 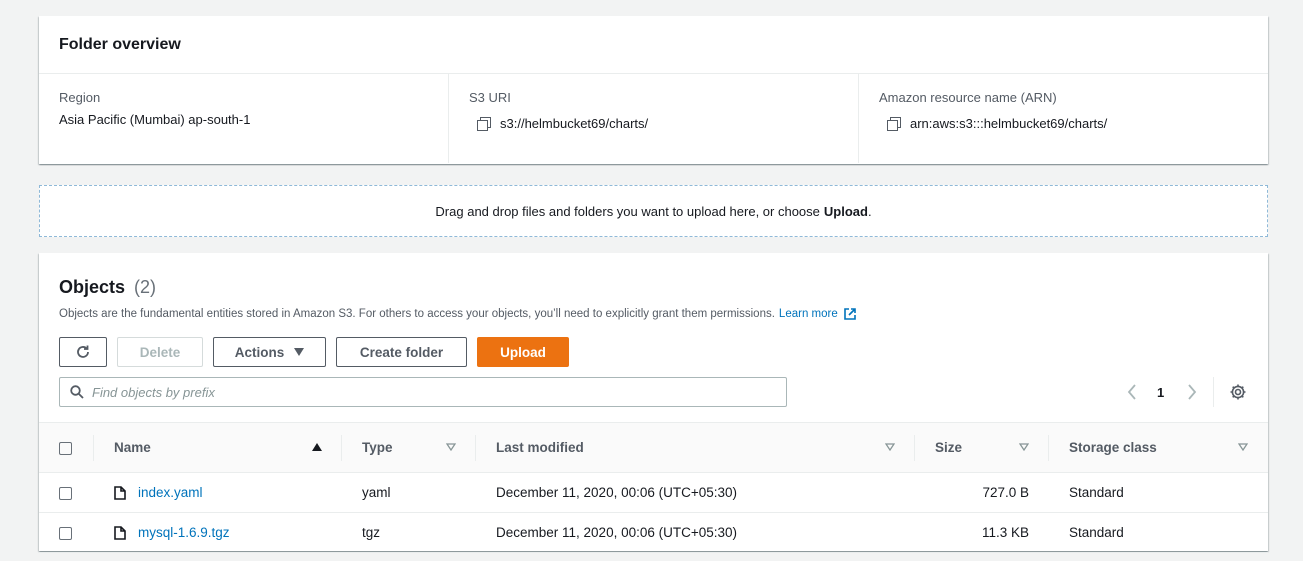 I want to click on size-column-label: Size, so click(x=949, y=447).